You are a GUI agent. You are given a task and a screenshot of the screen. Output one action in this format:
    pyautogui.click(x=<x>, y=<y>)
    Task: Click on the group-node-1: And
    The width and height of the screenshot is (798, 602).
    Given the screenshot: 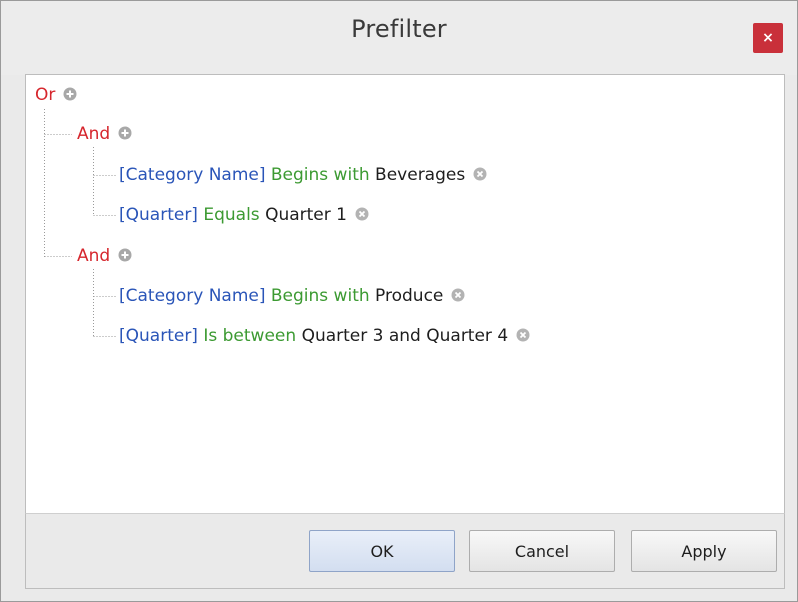 What is the action you would take?
    pyautogui.click(x=104, y=134)
    